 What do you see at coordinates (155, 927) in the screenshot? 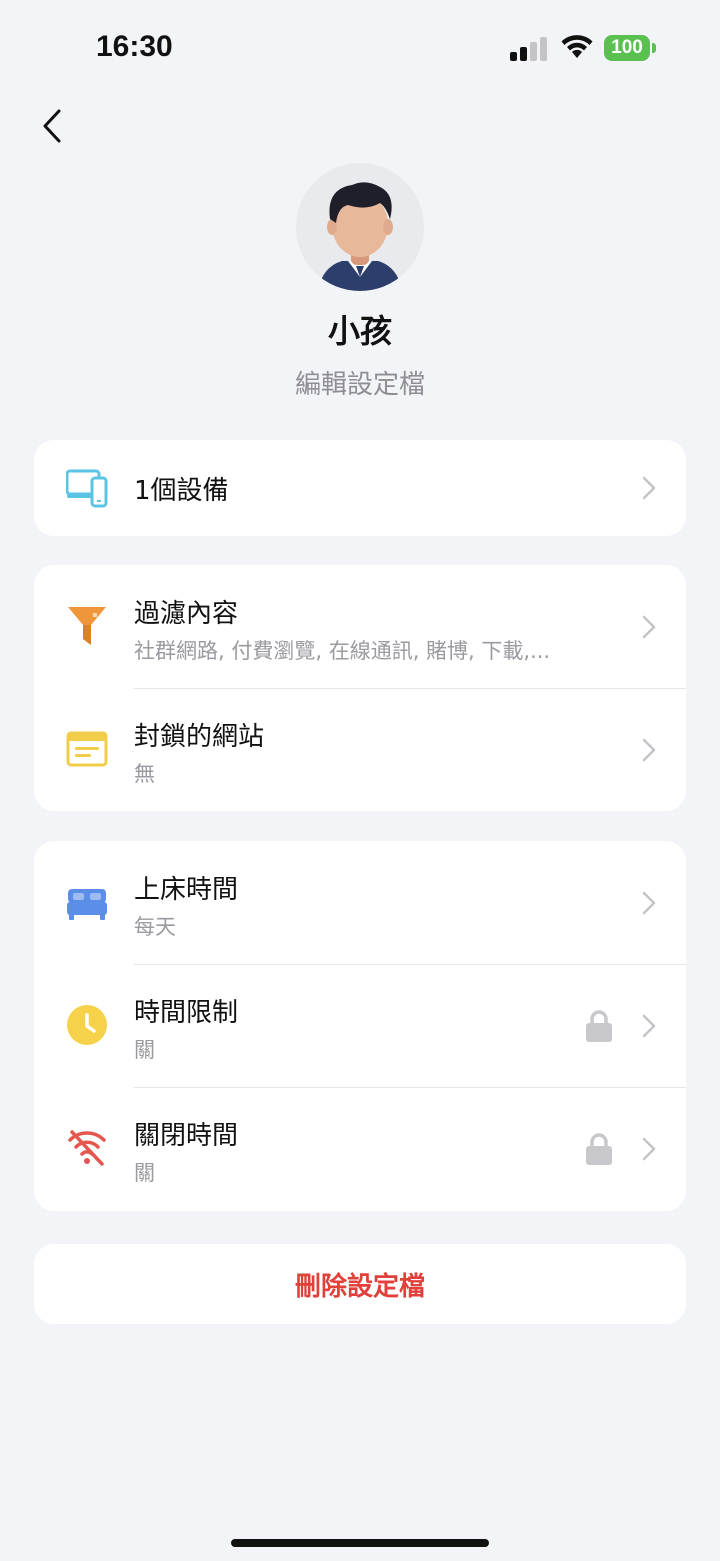
I see `bedtime-subtitle: 每天` at bounding box center [155, 927].